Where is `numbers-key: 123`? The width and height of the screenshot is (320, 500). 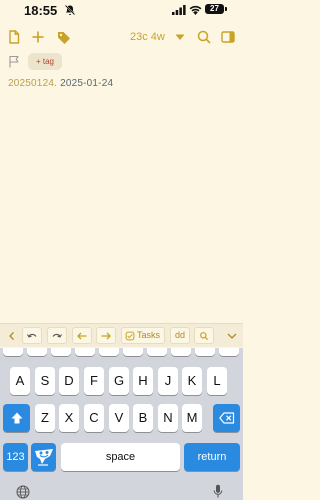
numbers-key: 123 is located at coordinates (15, 457).